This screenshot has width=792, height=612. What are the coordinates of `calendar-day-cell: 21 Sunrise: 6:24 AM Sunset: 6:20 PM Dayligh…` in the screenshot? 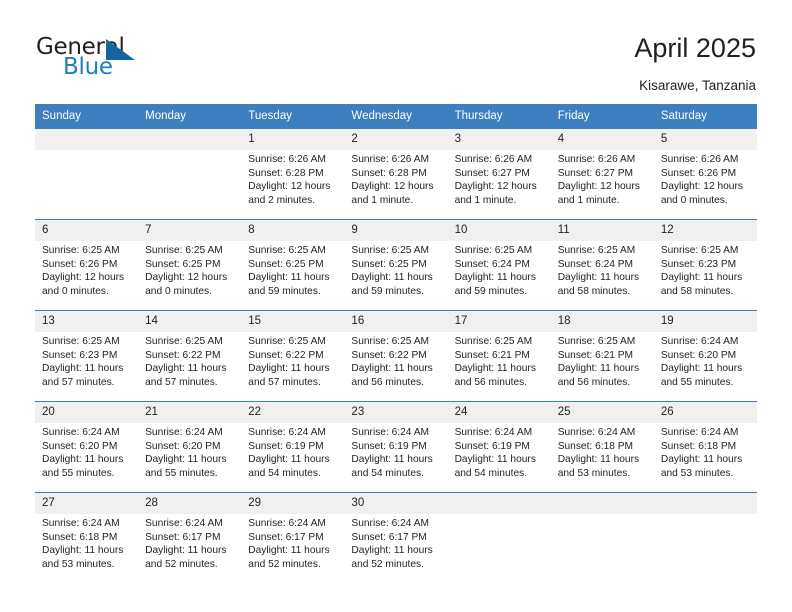 It's located at (190, 447).